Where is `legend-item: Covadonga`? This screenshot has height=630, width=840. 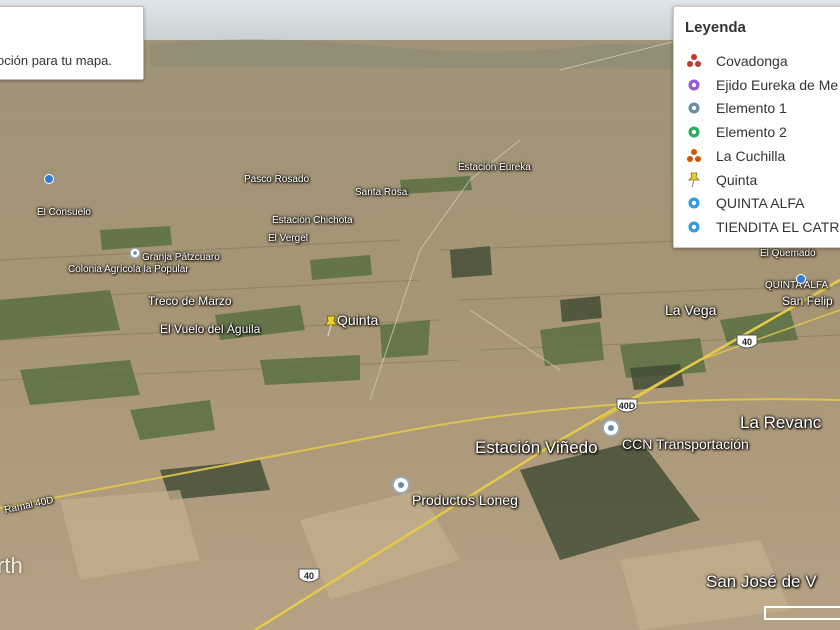
legend-item: Covadonga is located at coordinates (737, 61).